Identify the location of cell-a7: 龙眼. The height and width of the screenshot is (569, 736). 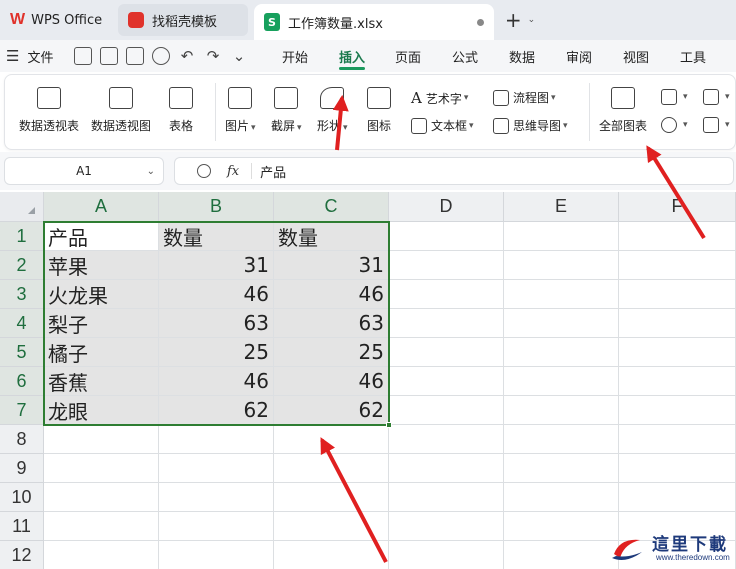
(101, 410).